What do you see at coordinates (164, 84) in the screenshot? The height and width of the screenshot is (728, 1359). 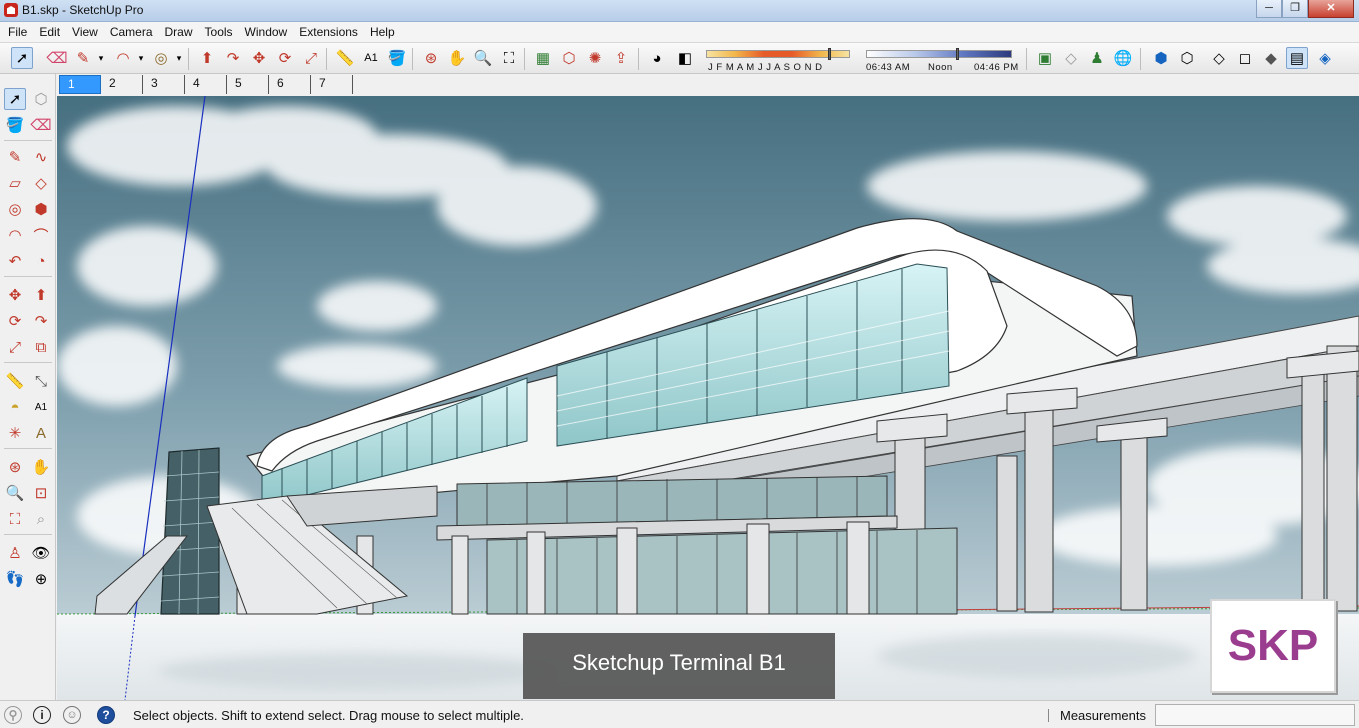 I see `scene-tab-3: 3` at bounding box center [164, 84].